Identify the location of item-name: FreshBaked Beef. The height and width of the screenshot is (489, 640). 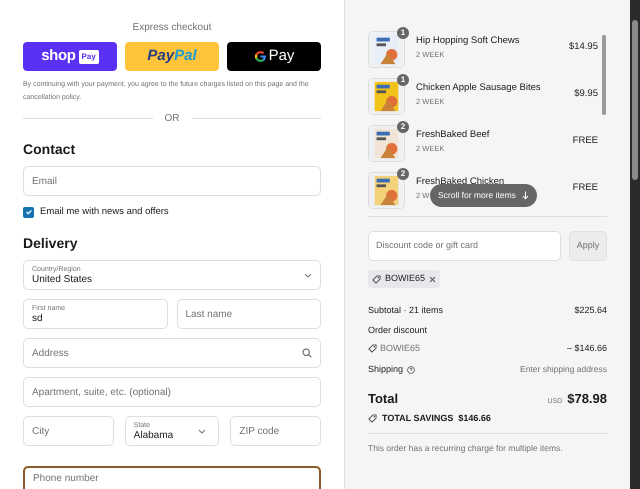
(453, 134).